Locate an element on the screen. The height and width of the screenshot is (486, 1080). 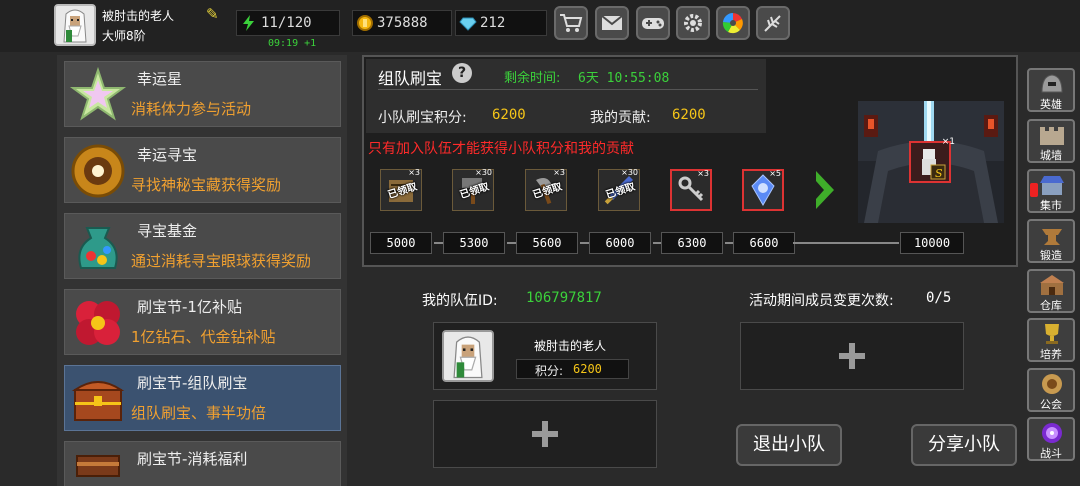
sidebar-wall-button: 城墙 is located at coordinates (1051, 141).